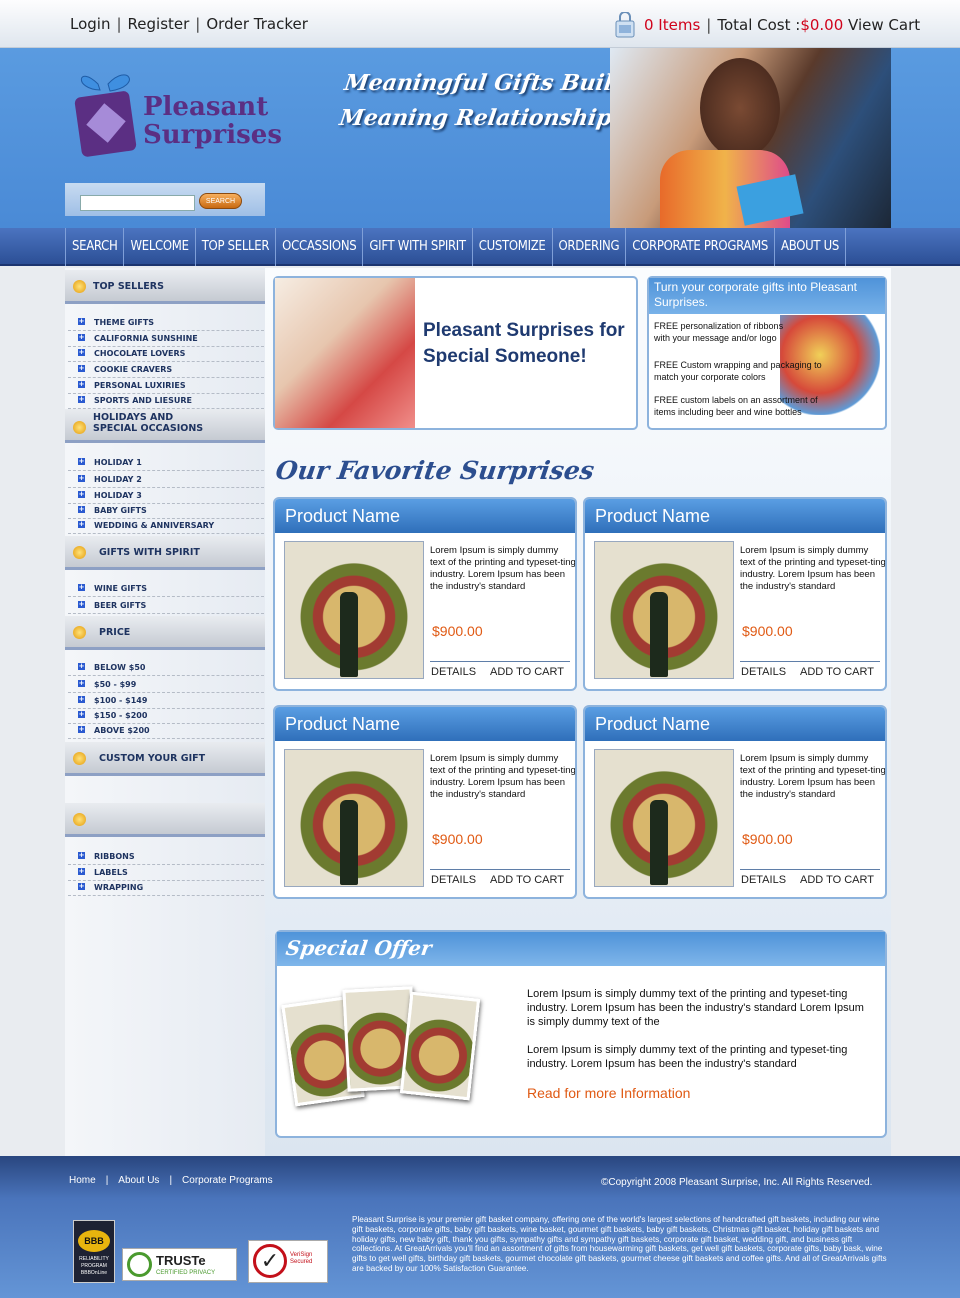 The height and width of the screenshot is (1298, 960). I want to click on favorites-title: Our Favorite Surprises, so click(435, 470).